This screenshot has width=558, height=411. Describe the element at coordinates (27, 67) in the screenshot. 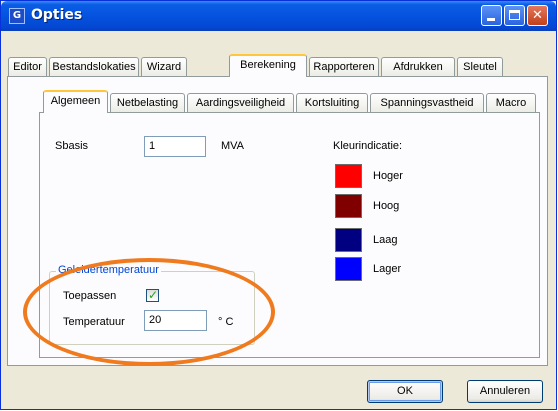

I see `tab-editor: Editor` at that location.